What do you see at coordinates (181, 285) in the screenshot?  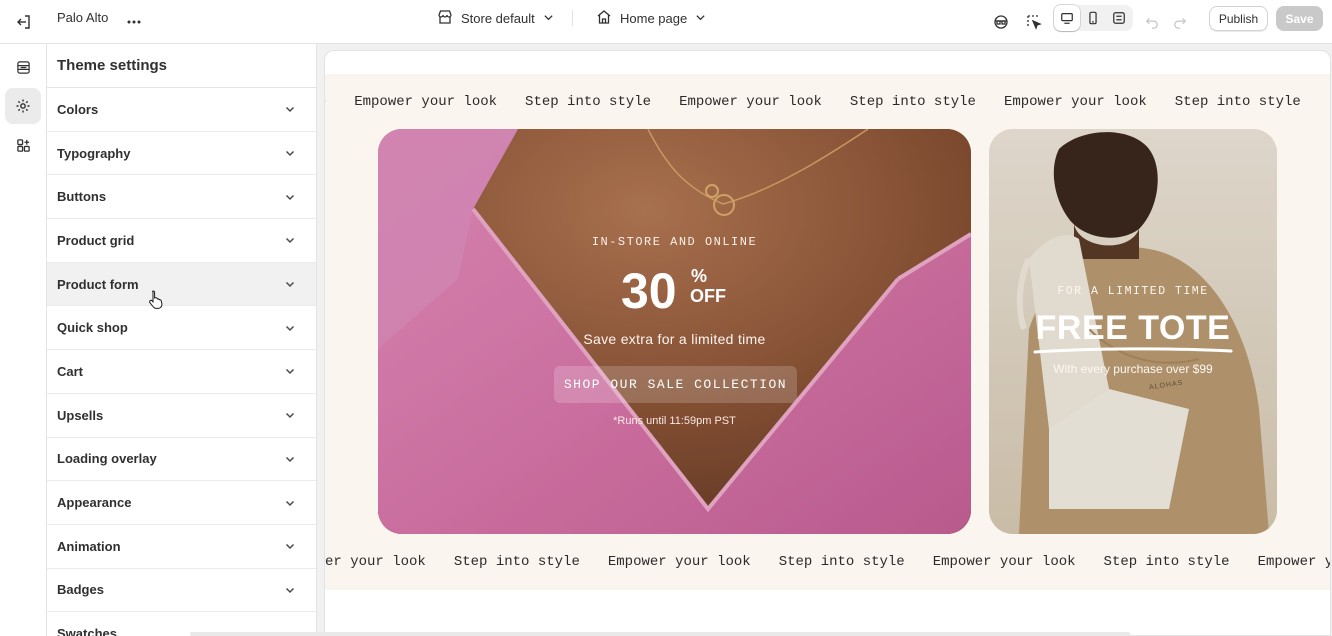 I see `settings-item-product-form: Product form` at bounding box center [181, 285].